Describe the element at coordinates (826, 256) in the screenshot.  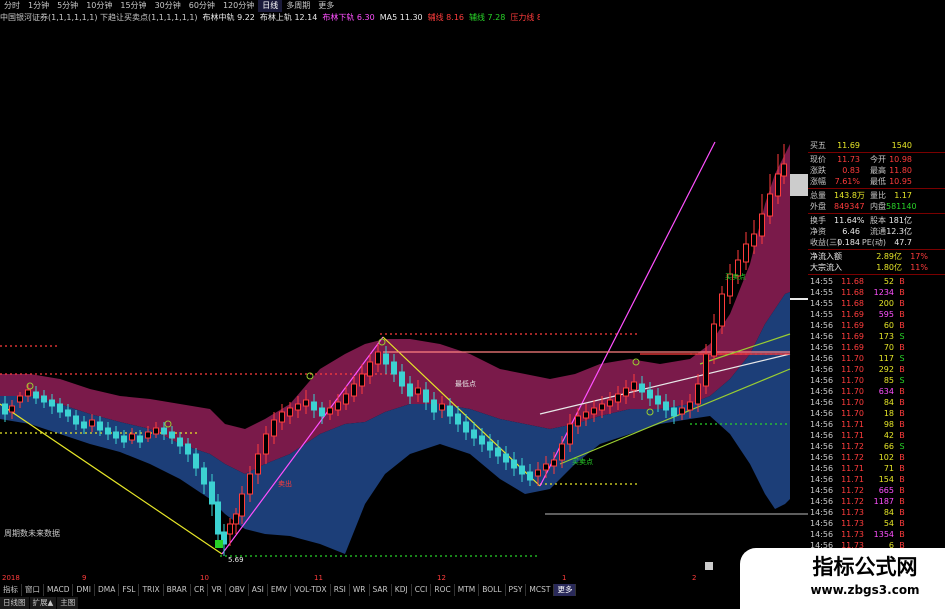
I see `flow-label: 净流入额` at that location.